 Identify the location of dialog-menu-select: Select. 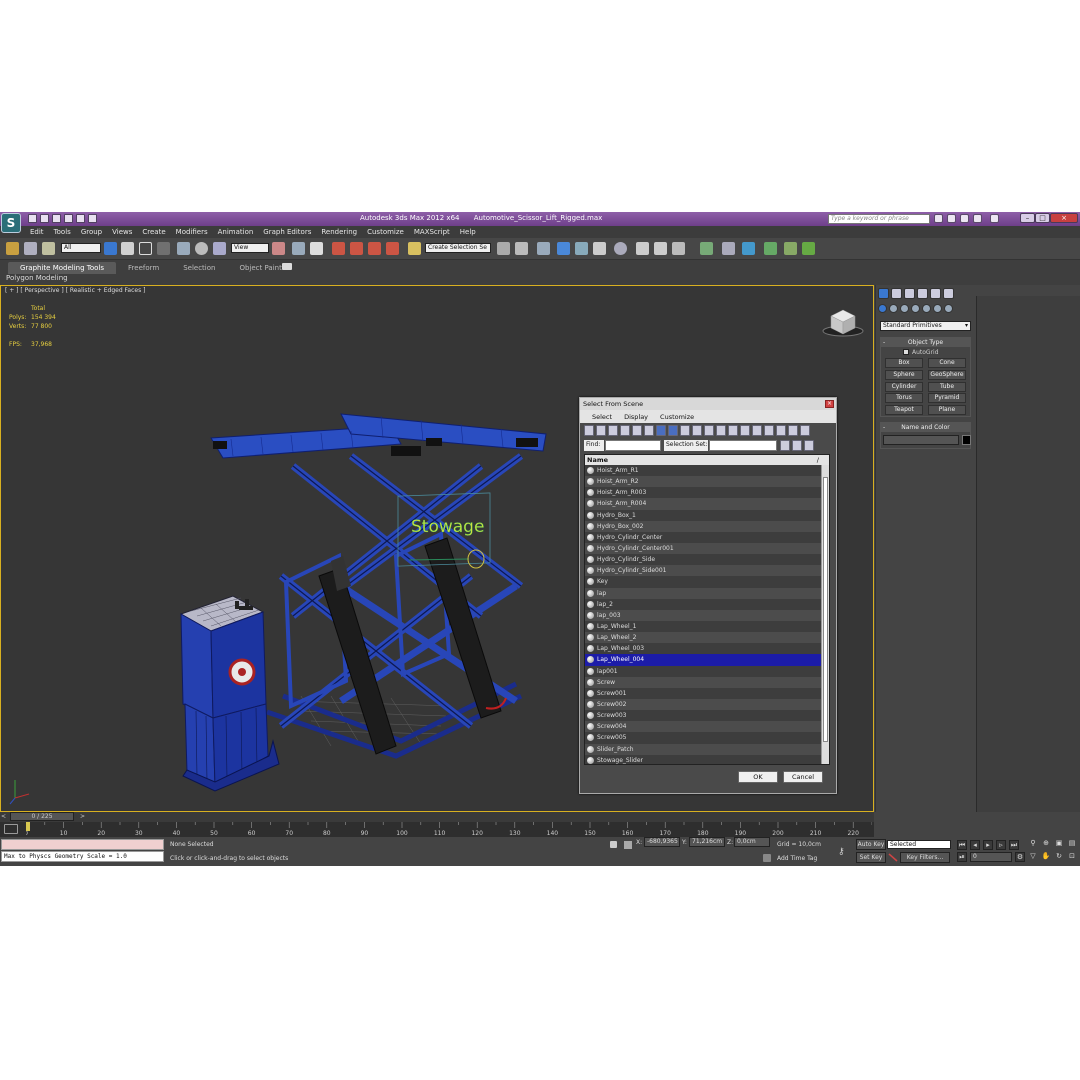
(602, 417).